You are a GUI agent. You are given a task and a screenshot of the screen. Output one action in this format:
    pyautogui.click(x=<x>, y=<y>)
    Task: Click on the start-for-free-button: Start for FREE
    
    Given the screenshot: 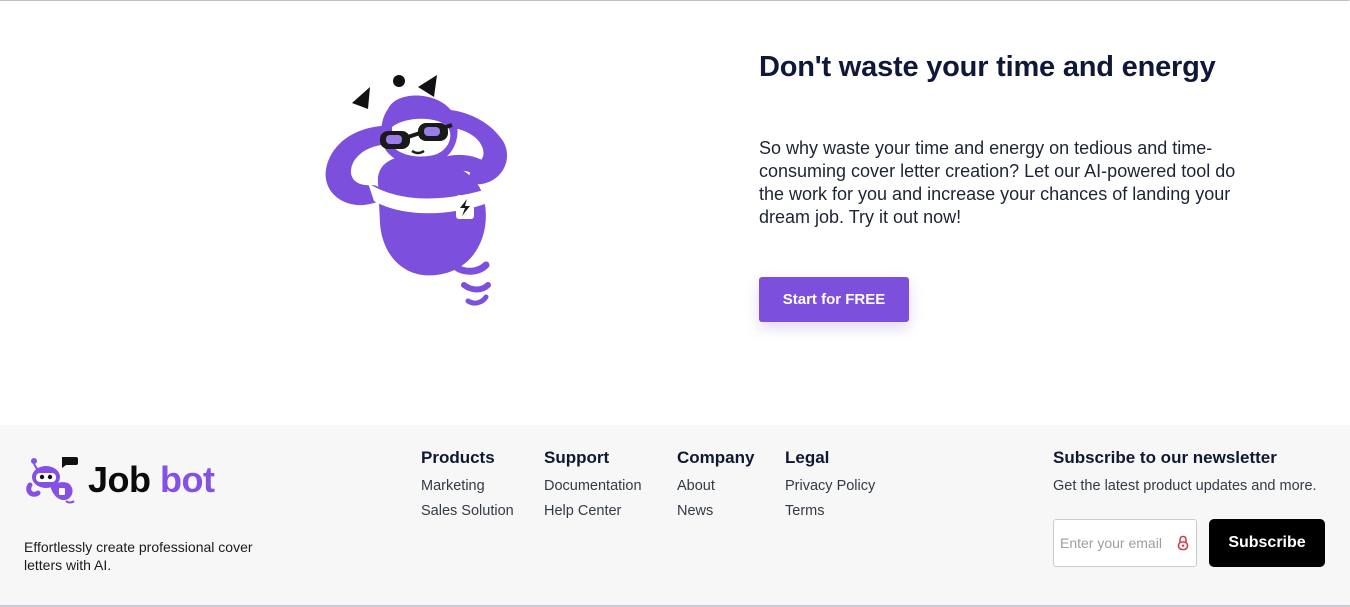 What is the action you would take?
    pyautogui.click(x=834, y=299)
    